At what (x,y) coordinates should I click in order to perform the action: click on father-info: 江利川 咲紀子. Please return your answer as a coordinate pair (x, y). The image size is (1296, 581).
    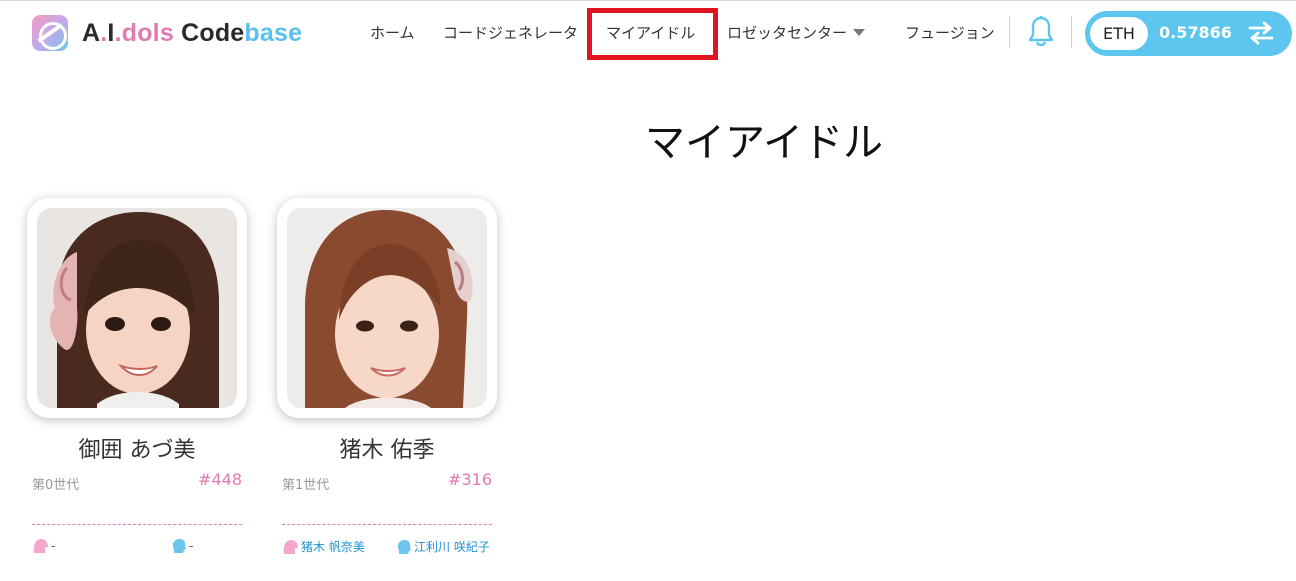
    Looking at the image, I should click on (443, 546).